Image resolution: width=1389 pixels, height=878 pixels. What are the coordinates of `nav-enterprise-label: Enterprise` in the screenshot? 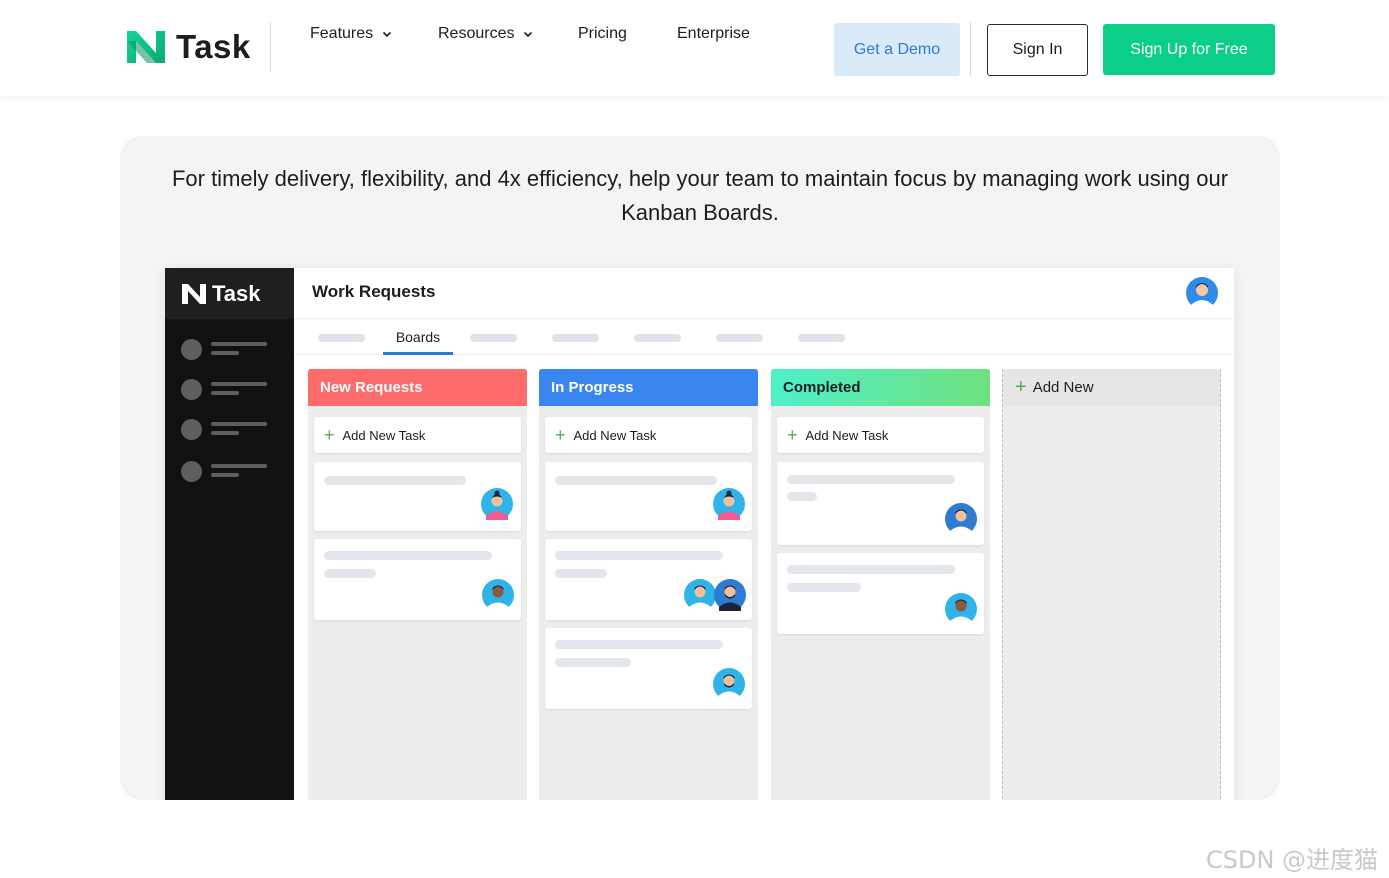 It's located at (713, 33).